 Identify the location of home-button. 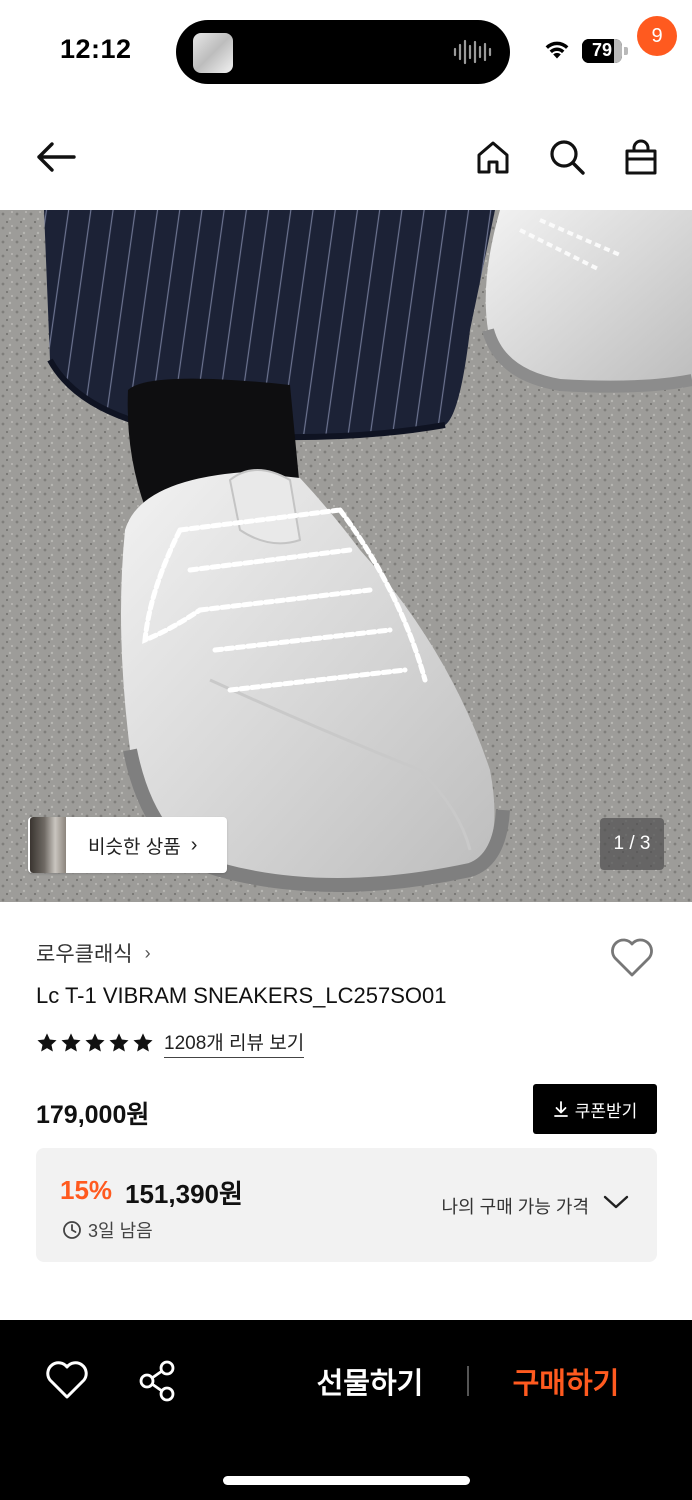
(493, 157).